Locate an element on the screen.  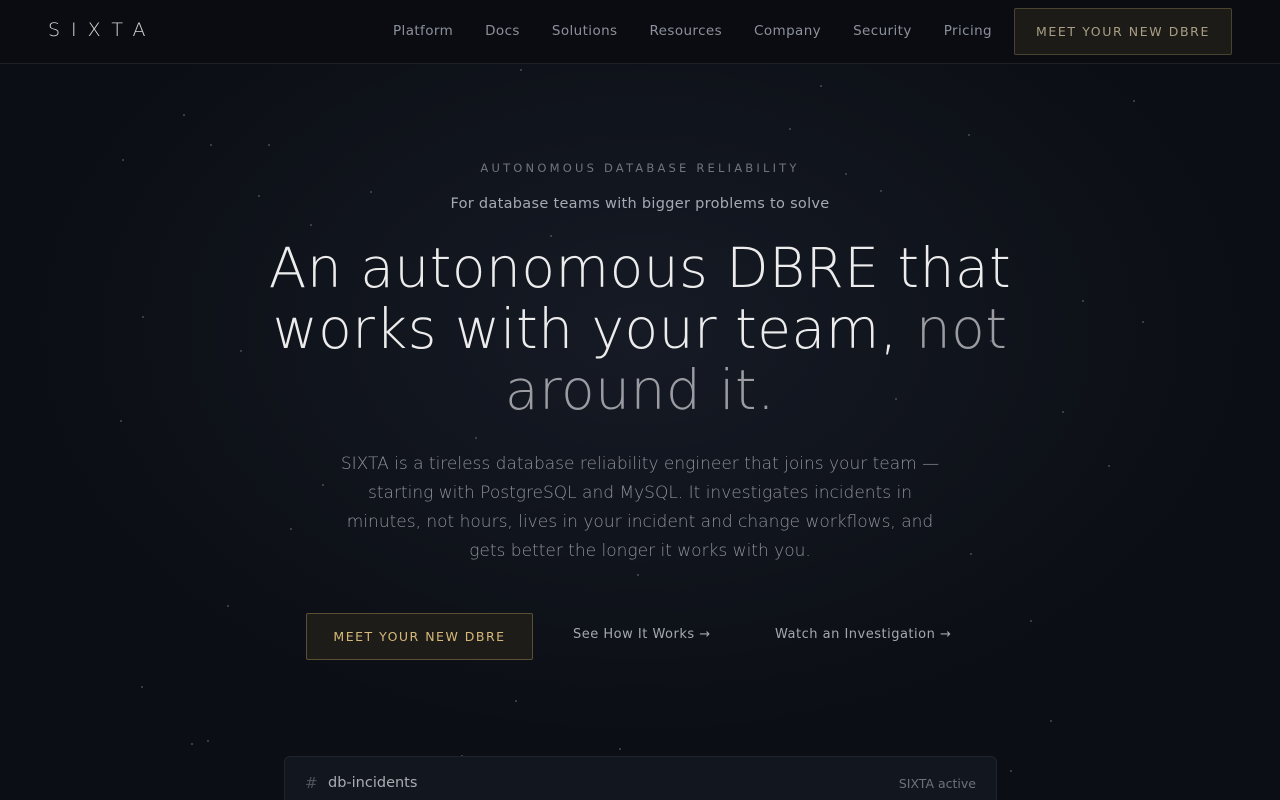
hero-eyebrow: AUTONOMOUS DATABASE RELIABILITY is located at coordinates (640, 168).